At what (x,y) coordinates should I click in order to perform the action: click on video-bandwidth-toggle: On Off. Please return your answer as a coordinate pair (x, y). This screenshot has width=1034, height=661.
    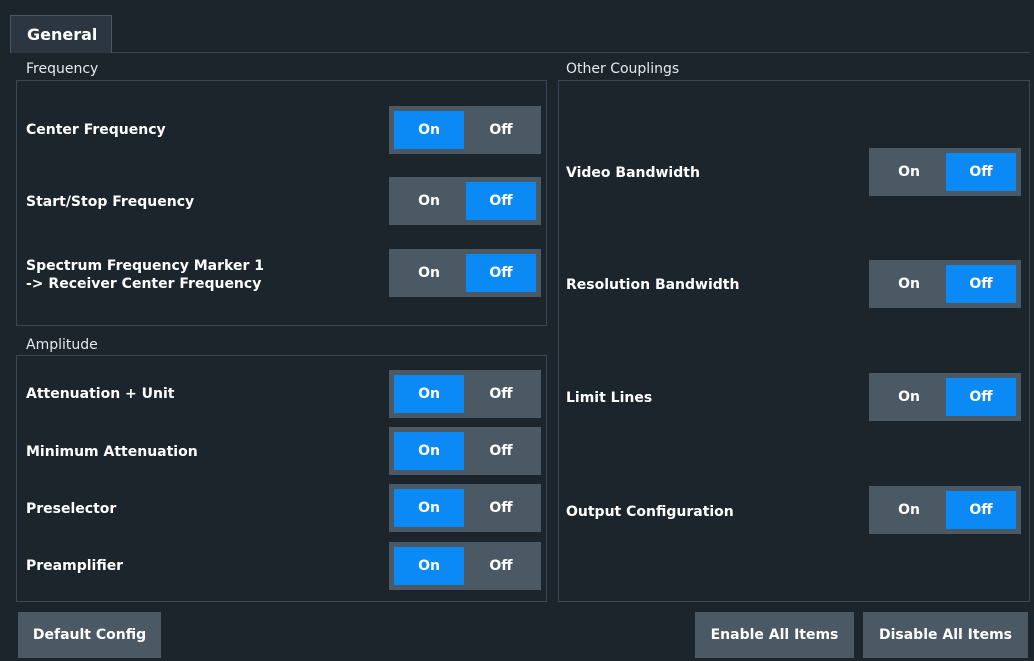
    Looking at the image, I should click on (945, 172).